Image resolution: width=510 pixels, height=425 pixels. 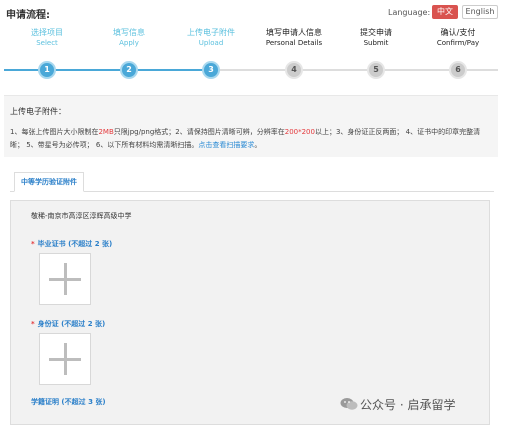 I want to click on step-label: 上传电子附件, so click(x=211, y=32).